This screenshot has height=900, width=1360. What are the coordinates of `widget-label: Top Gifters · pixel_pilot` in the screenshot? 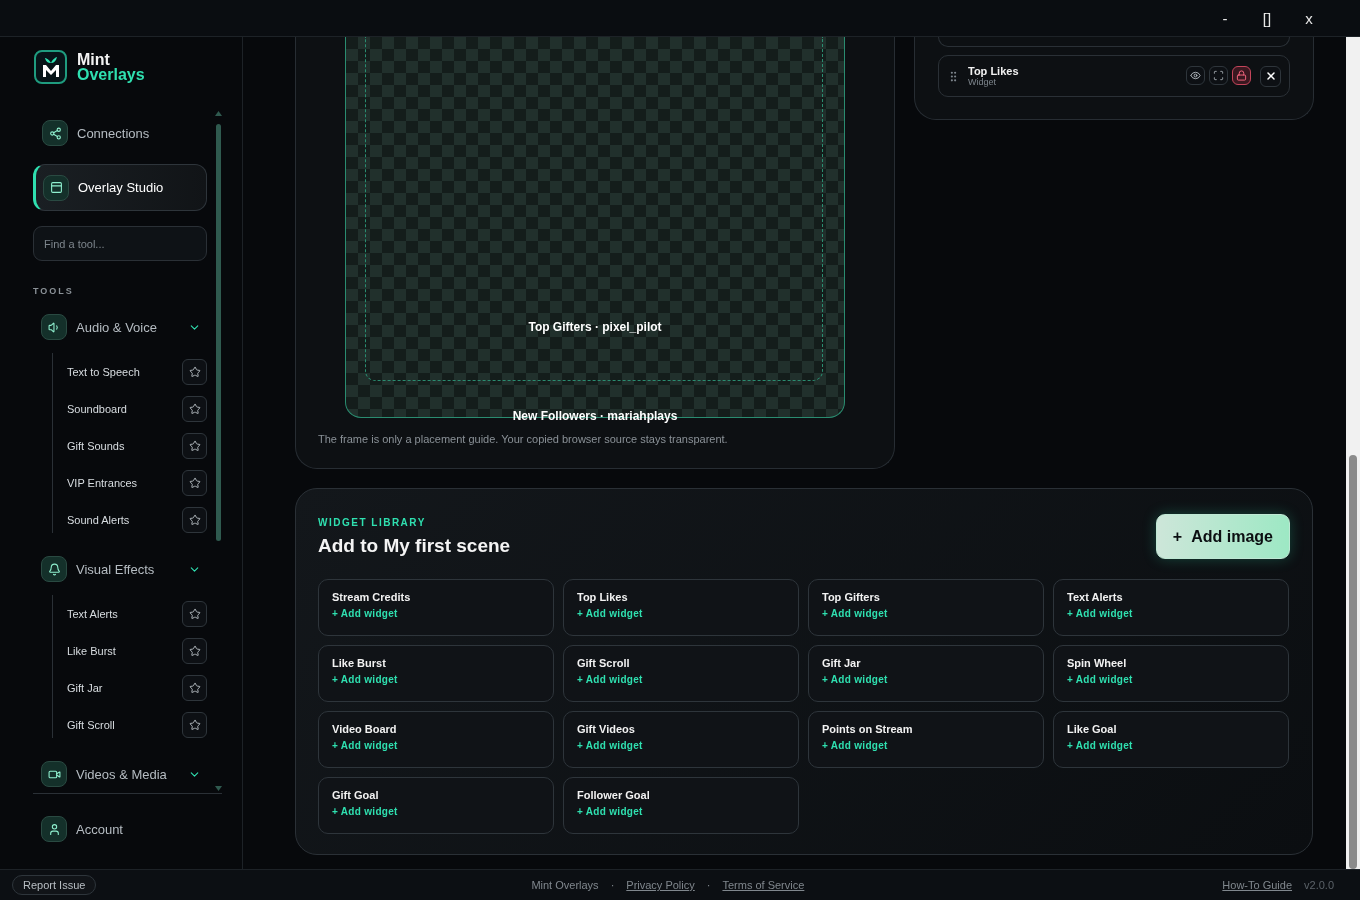 It's located at (595, 327).